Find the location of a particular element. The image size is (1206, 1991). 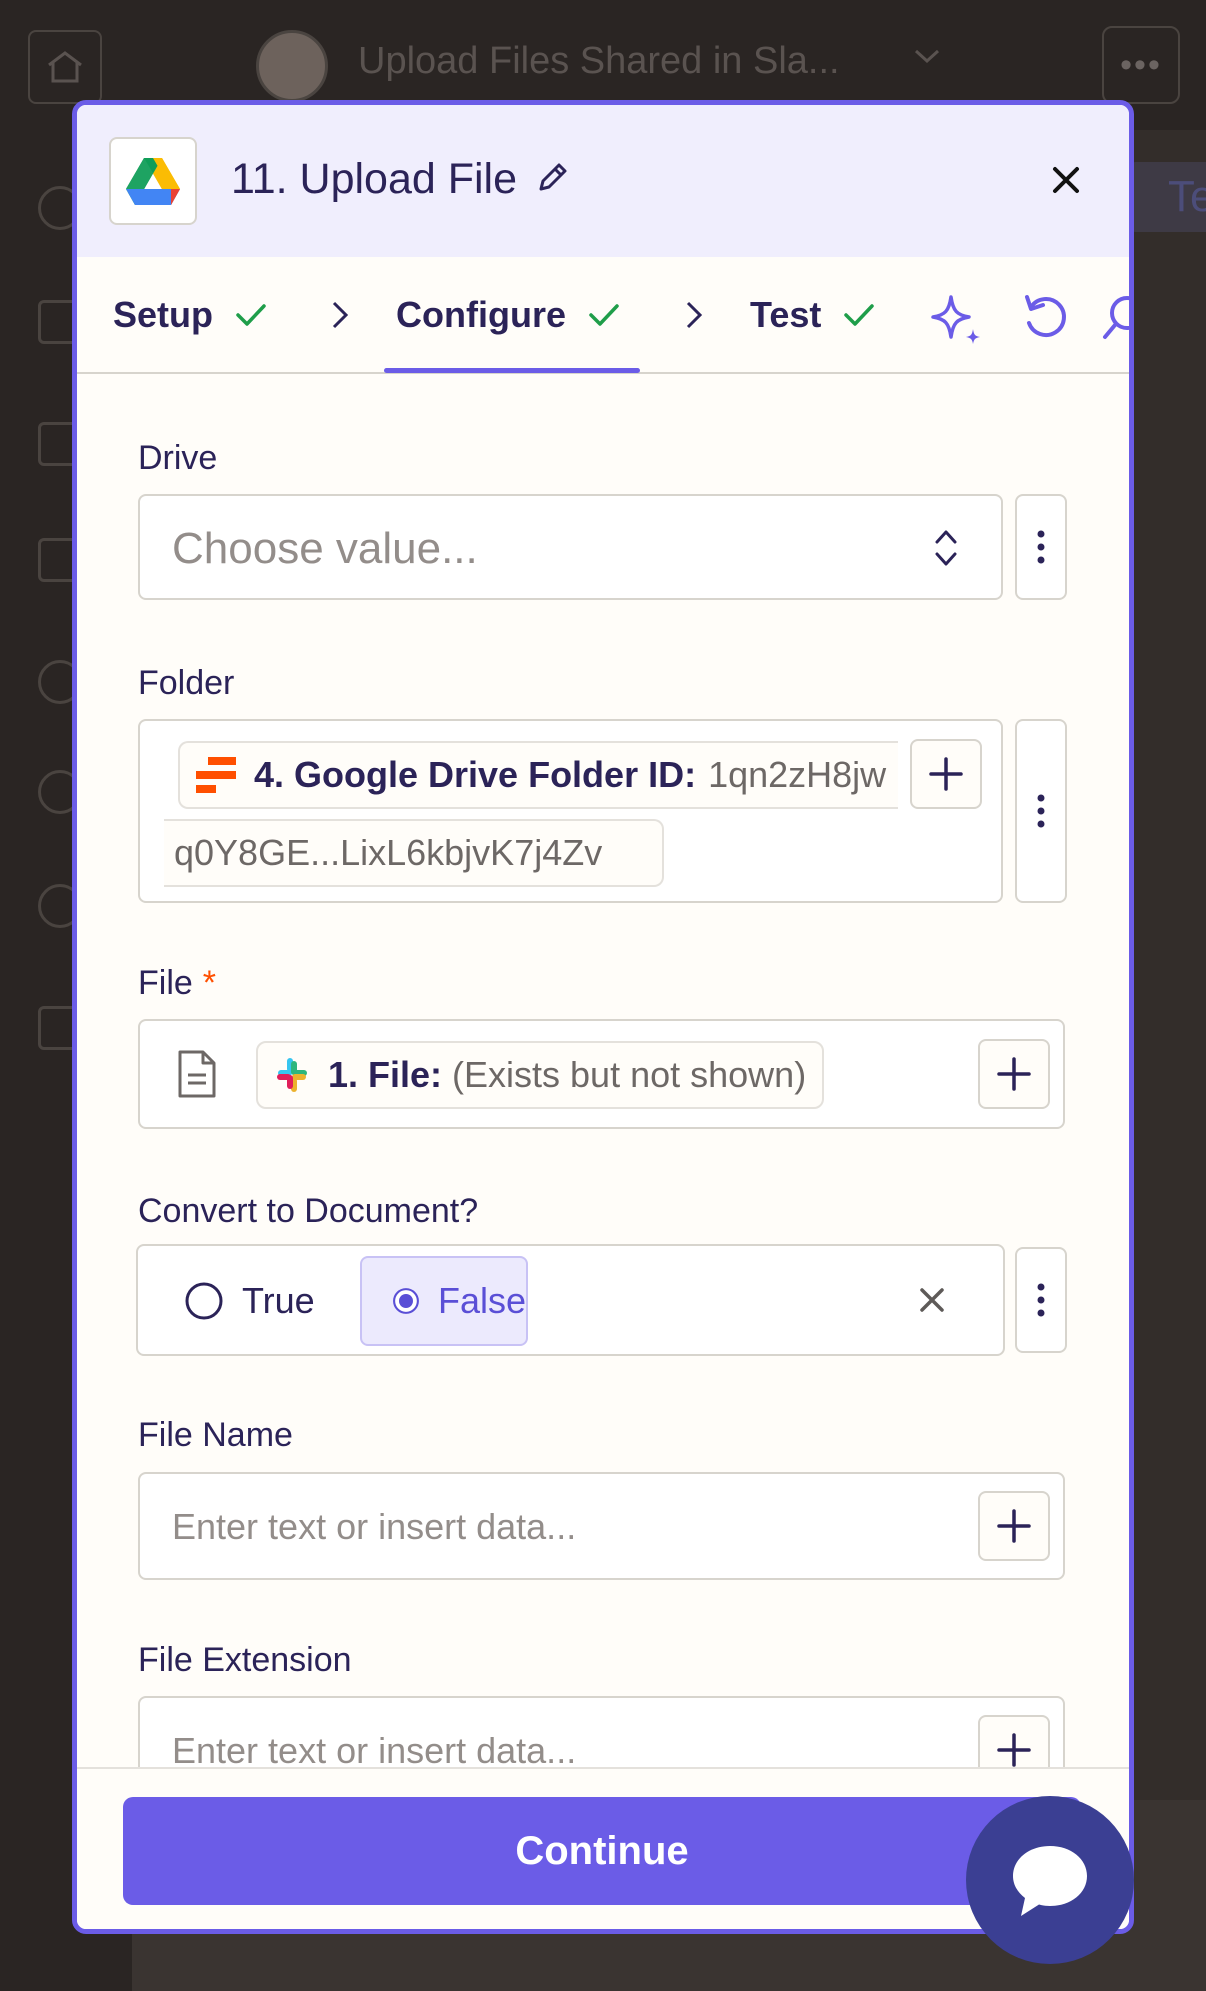

home-button is located at coordinates (65, 67).